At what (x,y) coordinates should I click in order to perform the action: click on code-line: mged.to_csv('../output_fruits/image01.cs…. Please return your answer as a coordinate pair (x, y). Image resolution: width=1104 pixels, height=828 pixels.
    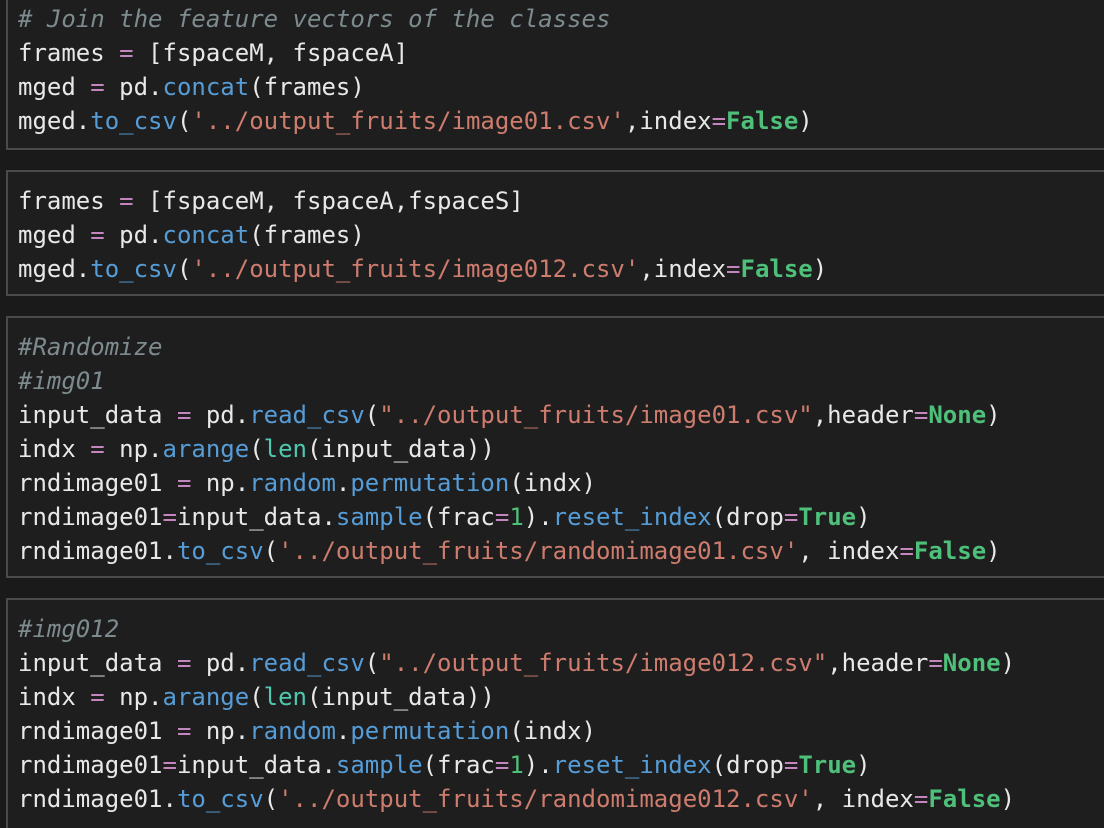
    Looking at the image, I should click on (561, 121).